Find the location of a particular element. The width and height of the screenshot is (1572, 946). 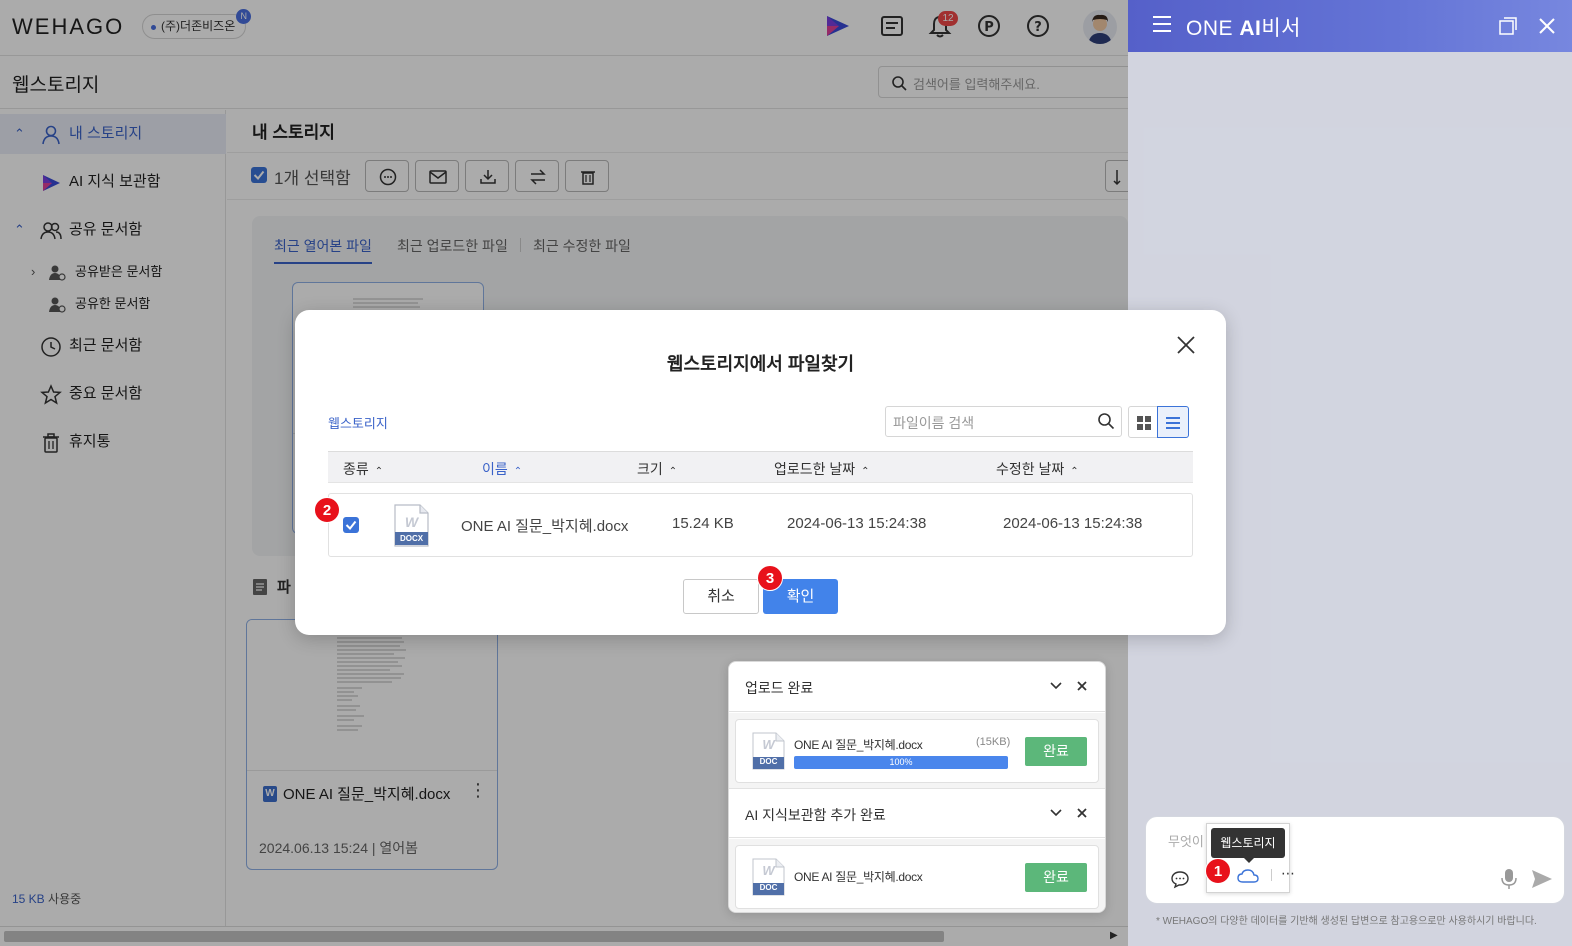

column-modified: 수정한 날짜 ⌃ is located at coordinates (1037, 469).